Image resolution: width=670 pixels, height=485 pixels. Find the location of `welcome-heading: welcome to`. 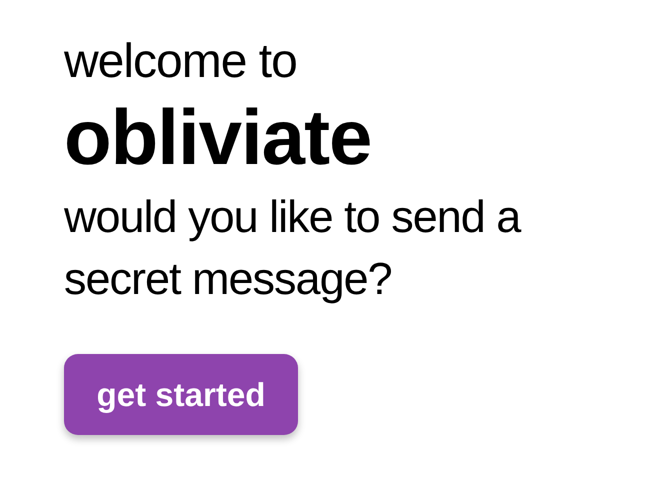

welcome-heading: welcome to is located at coordinates (181, 62).